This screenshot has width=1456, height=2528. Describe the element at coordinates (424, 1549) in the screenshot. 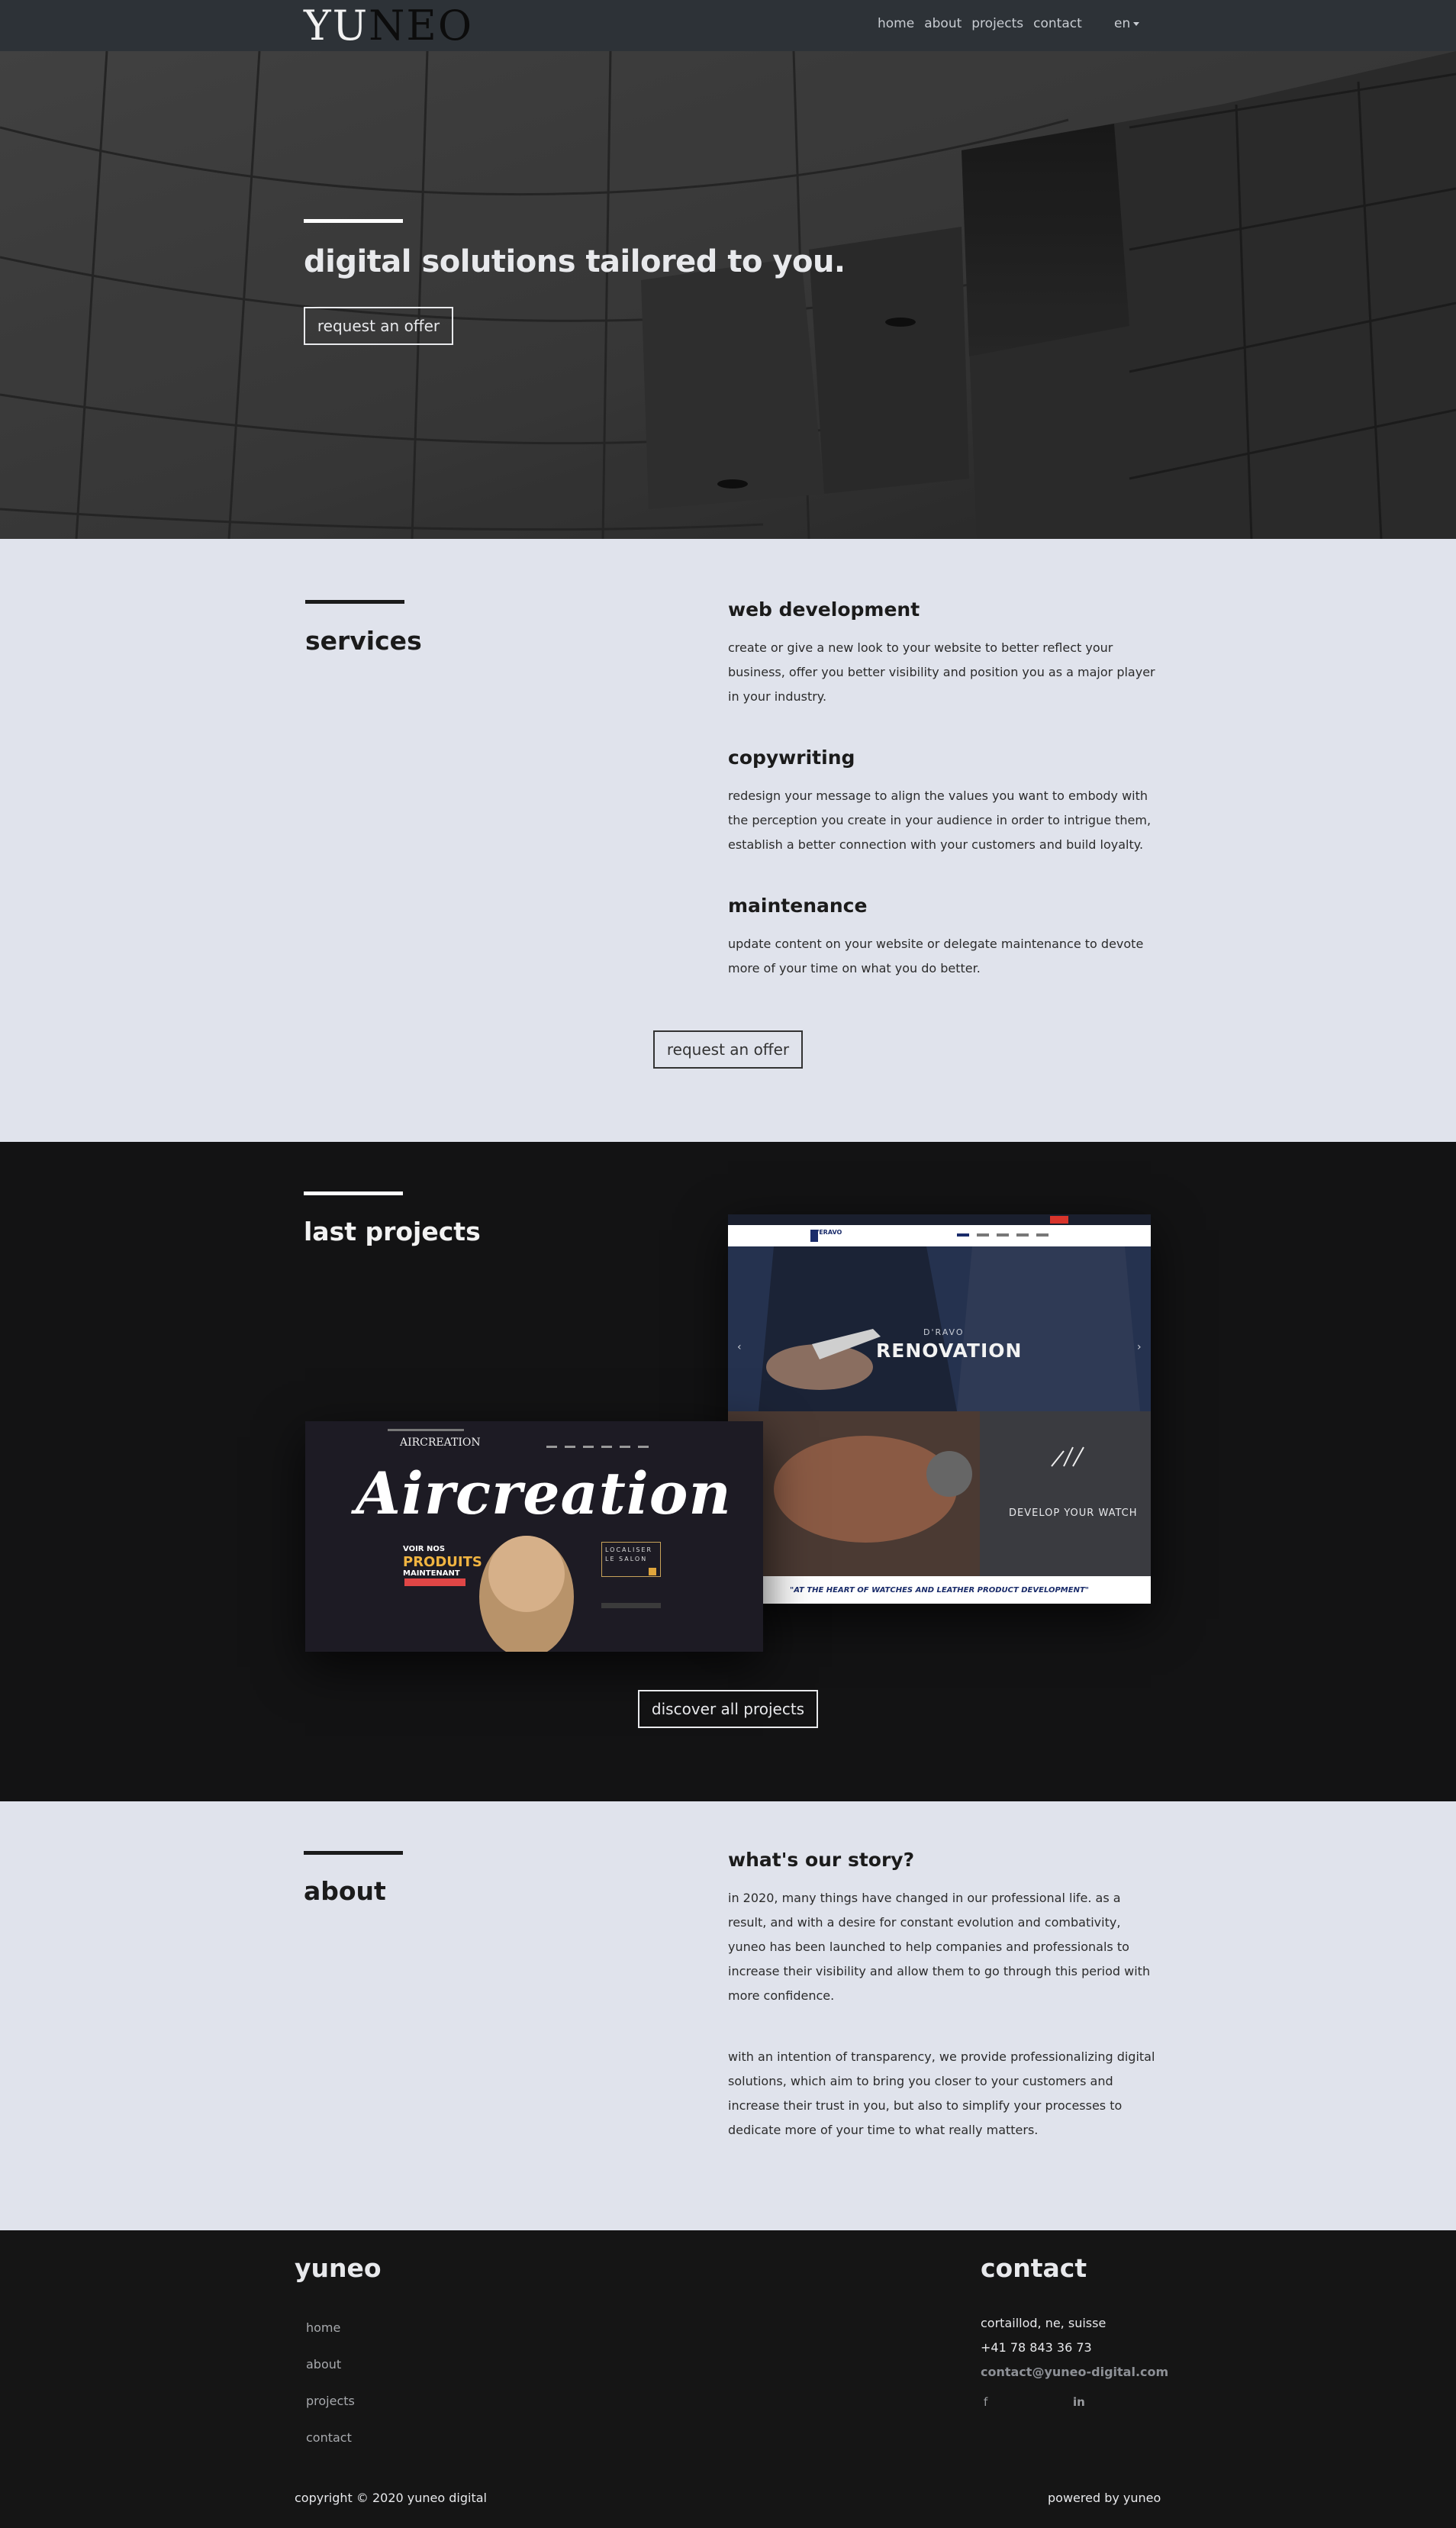

I see `aircreation-line1: VOIR NOS` at that location.